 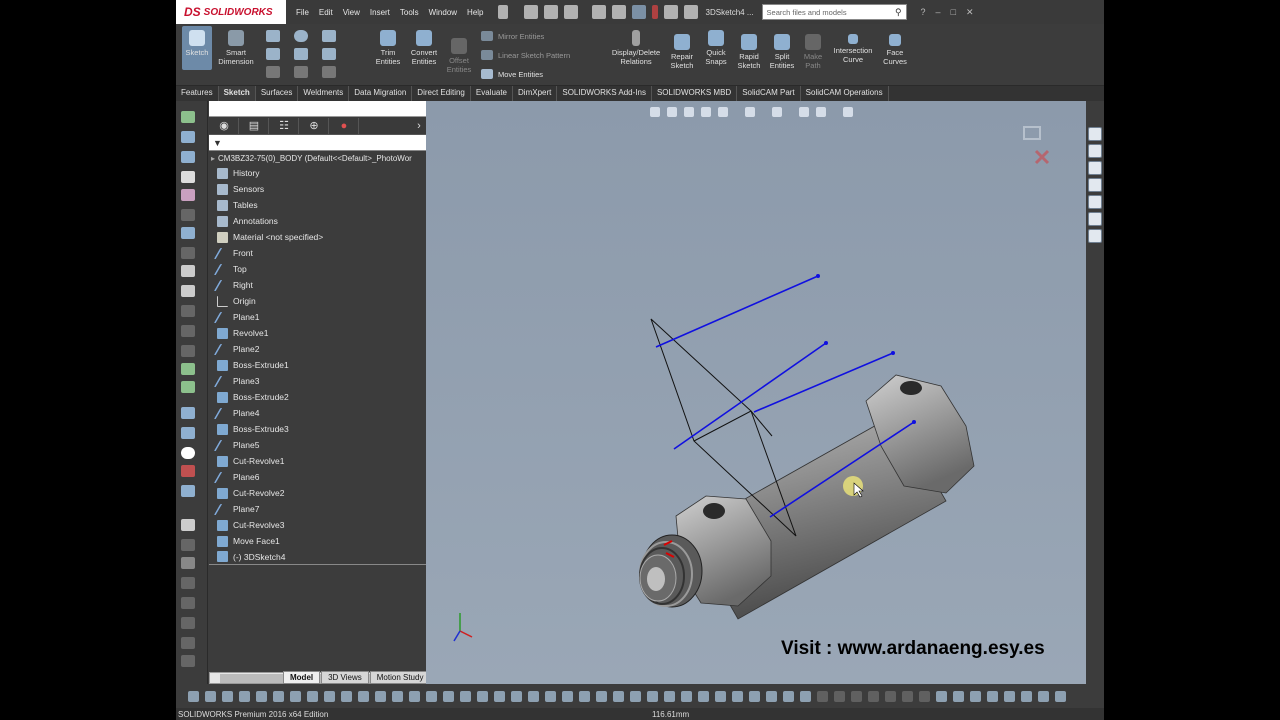 I want to click on tab-solidworks-mbd: SOLIDWORKS MBD, so click(x=695, y=93).